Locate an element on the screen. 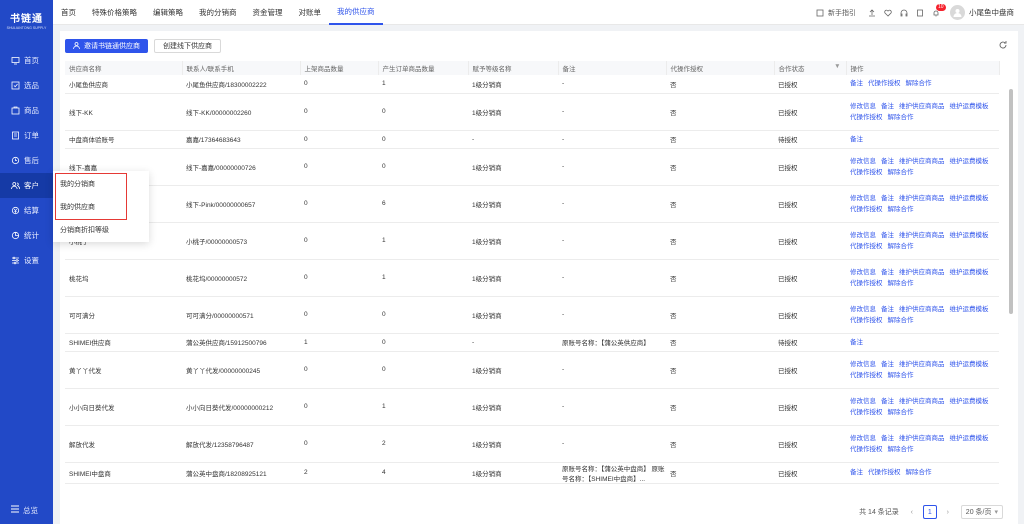  prev-page-button: ‹ is located at coordinates (912, 512).